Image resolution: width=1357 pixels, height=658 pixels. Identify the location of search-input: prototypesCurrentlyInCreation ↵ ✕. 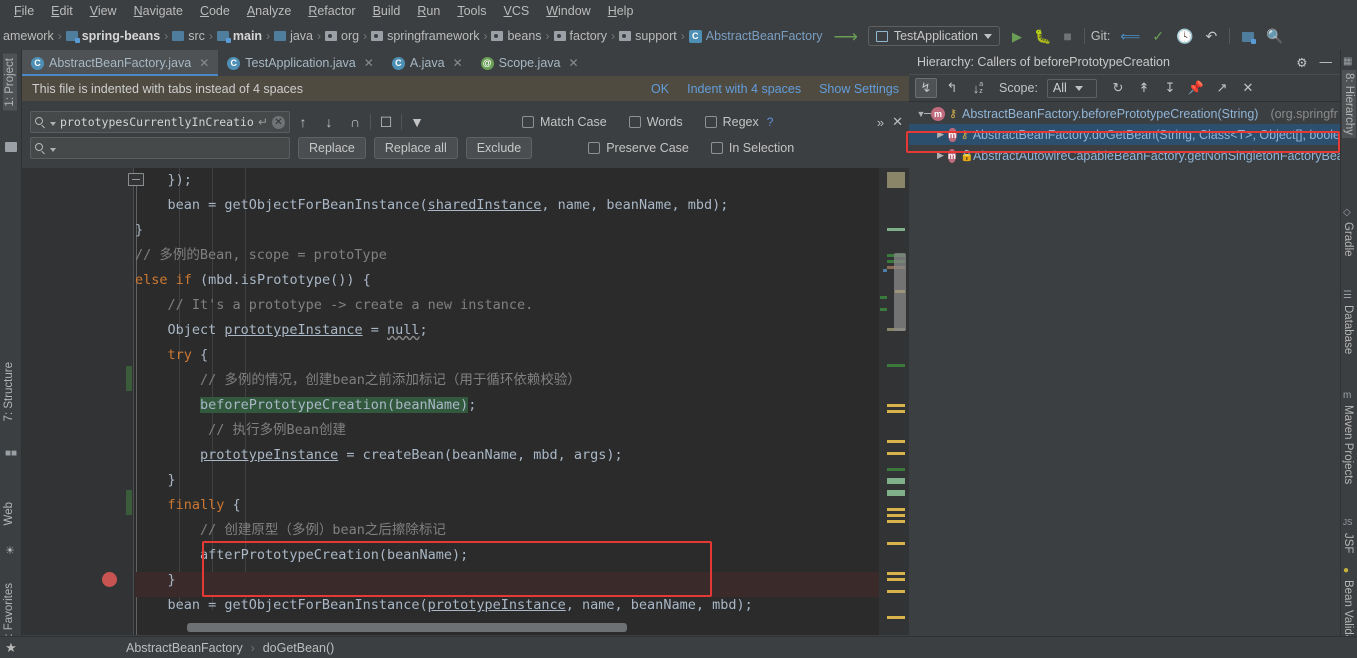
(160, 122).